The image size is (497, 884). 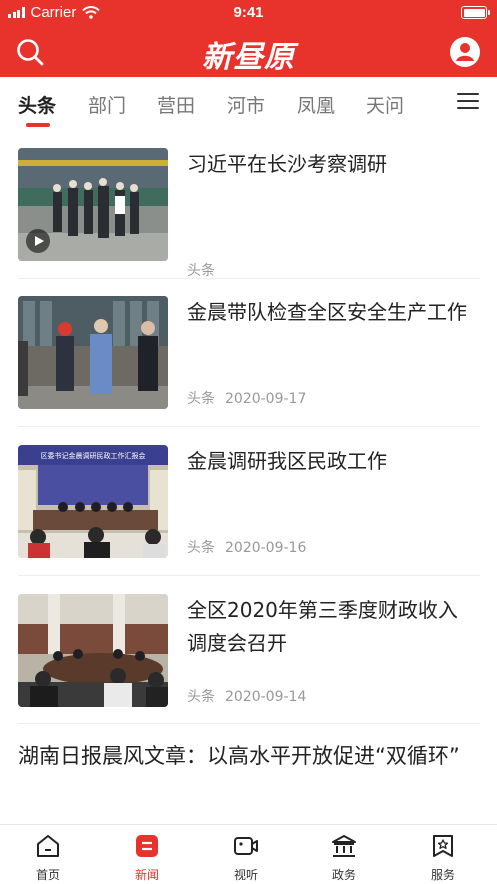 What do you see at coordinates (93, 455) in the screenshot?
I see `meeting-banner: 区委书记金晨调研民政工作汇报会` at bounding box center [93, 455].